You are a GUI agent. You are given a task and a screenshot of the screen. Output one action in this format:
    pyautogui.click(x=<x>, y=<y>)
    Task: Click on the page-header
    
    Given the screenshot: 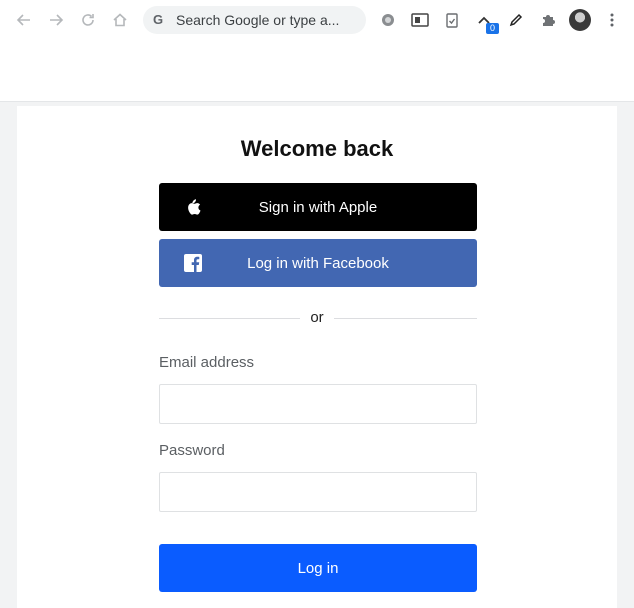 What is the action you would take?
    pyautogui.click(x=317, y=71)
    